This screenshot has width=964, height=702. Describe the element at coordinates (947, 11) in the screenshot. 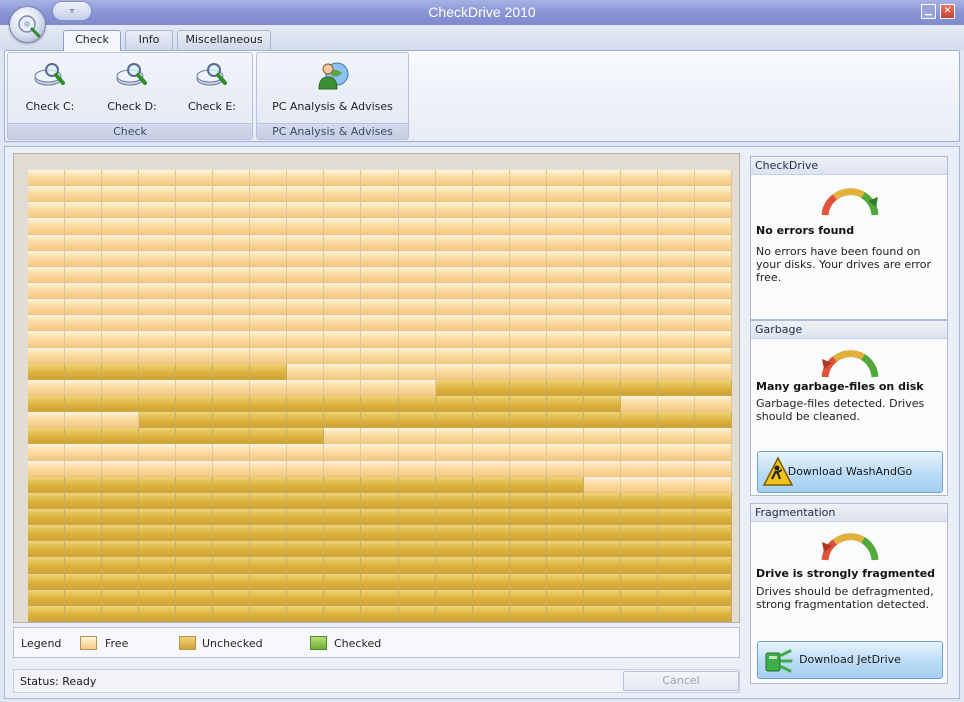

I see `close-button: ✕` at that location.